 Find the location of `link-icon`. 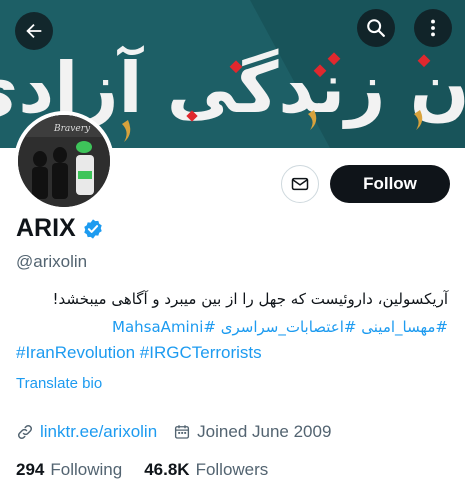

link-icon is located at coordinates (25, 432).